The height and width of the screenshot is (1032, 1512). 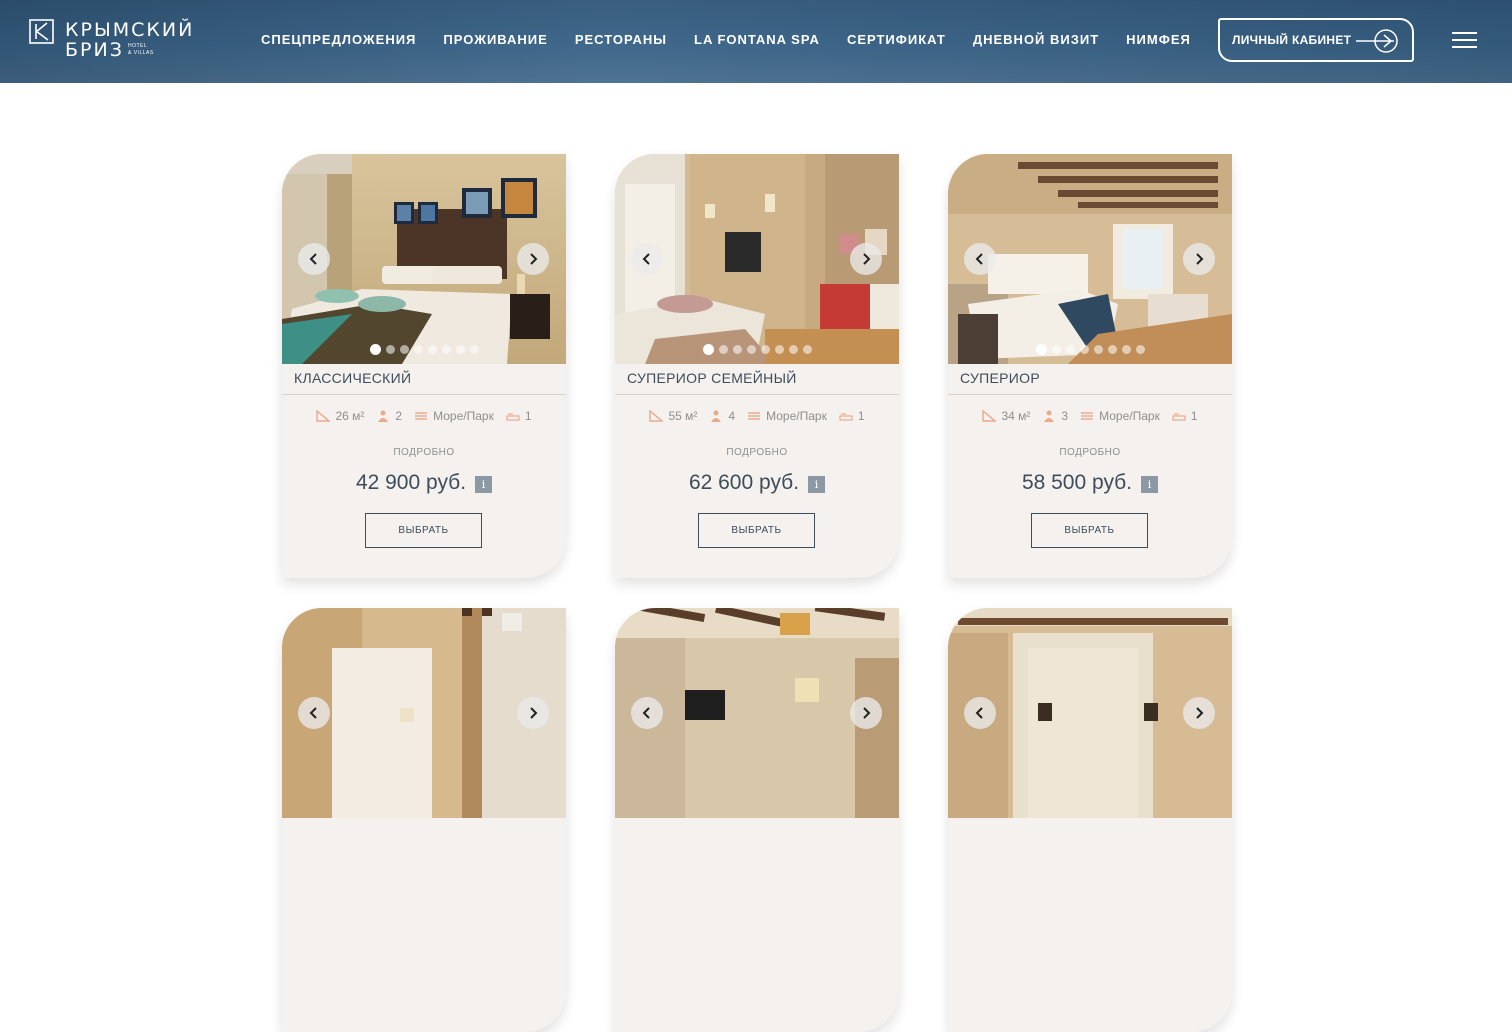 I want to click on logo-text-line1: КРЫМСКИЙ, so click(x=130, y=30).